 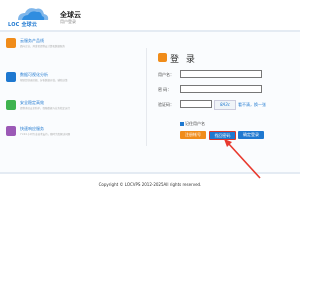 What do you see at coordinates (44, 80) in the screenshot?
I see `feature-desc: 帮助您快速挖掘、分析数据价值，辅助决策` at bounding box center [44, 80].